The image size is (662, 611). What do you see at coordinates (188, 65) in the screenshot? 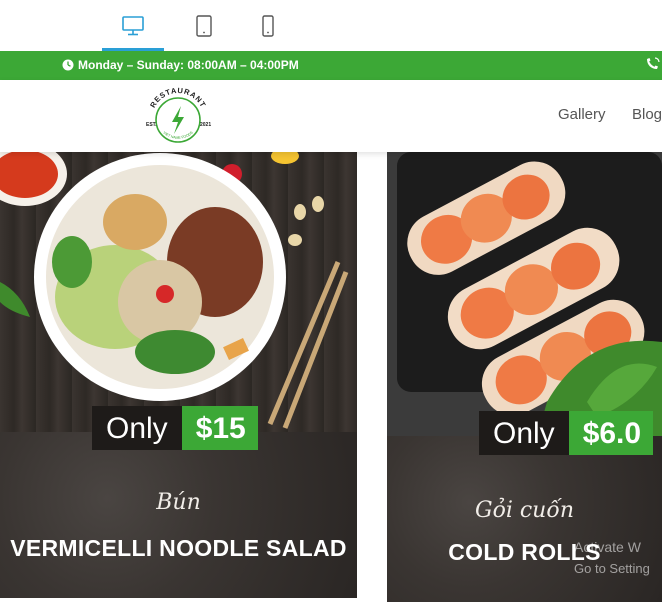
I see `hours-text: Monday – Sunday: 08:00AM – 04:00PM` at bounding box center [188, 65].